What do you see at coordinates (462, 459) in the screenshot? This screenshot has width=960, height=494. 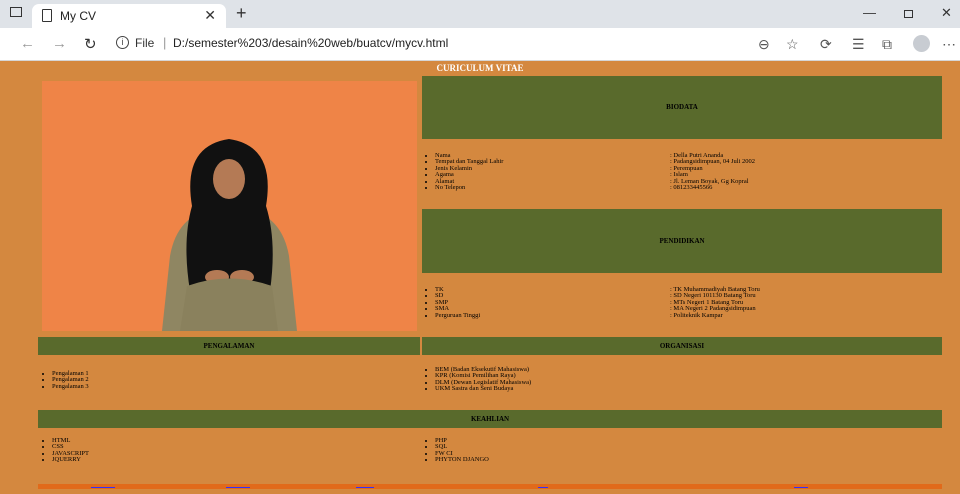 I see `list-item: PHYTON DJANGO` at bounding box center [462, 459].